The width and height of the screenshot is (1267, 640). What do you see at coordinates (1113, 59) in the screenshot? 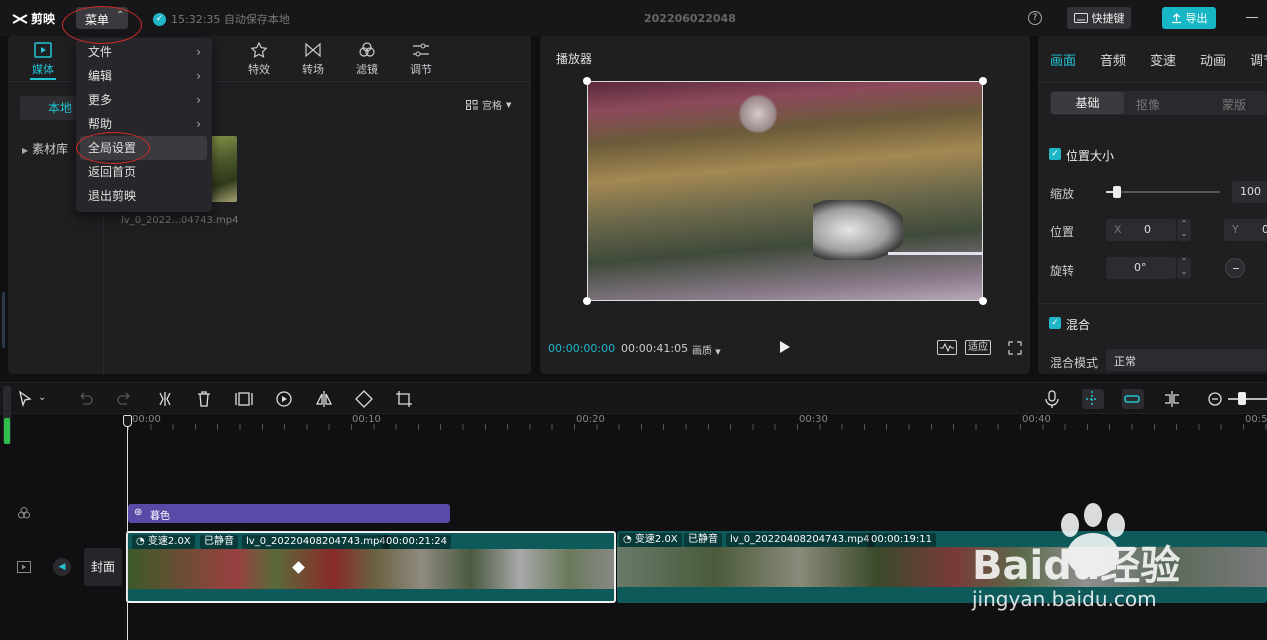
I see `tab-audio: 音频` at bounding box center [1113, 59].